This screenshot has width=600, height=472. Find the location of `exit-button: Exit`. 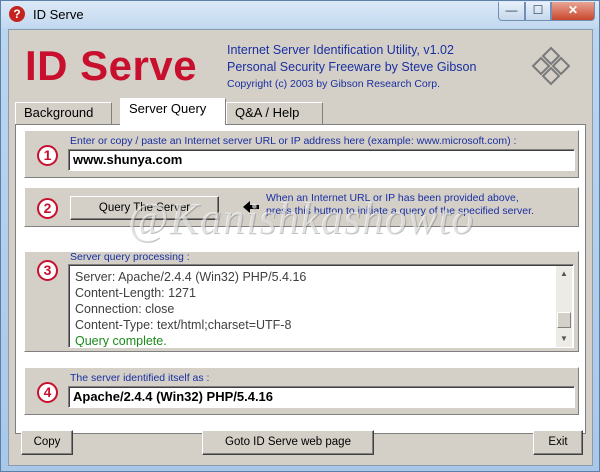

exit-button: Exit is located at coordinates (558, 442).